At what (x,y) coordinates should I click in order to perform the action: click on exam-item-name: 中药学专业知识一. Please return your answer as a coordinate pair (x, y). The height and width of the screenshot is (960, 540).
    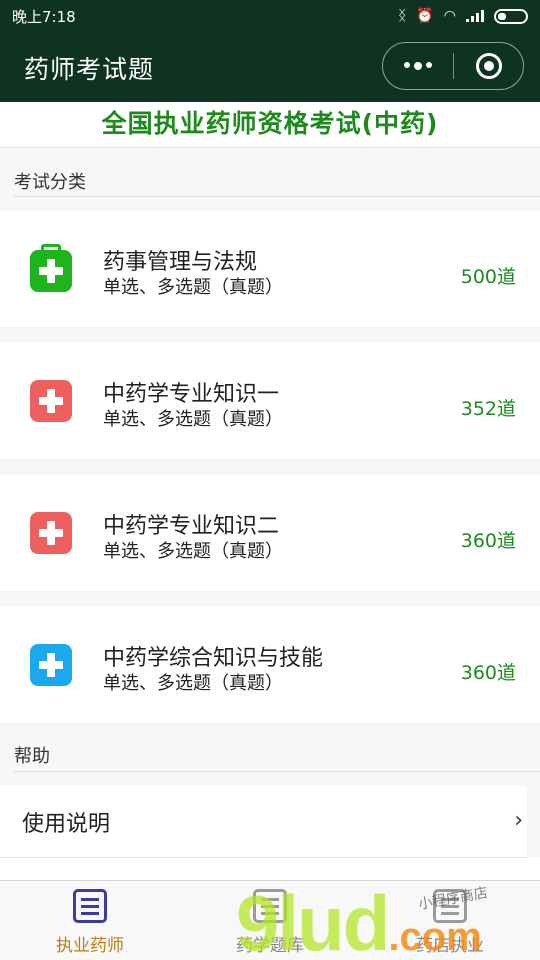
    Looking at the image, I should click on (191, 394).